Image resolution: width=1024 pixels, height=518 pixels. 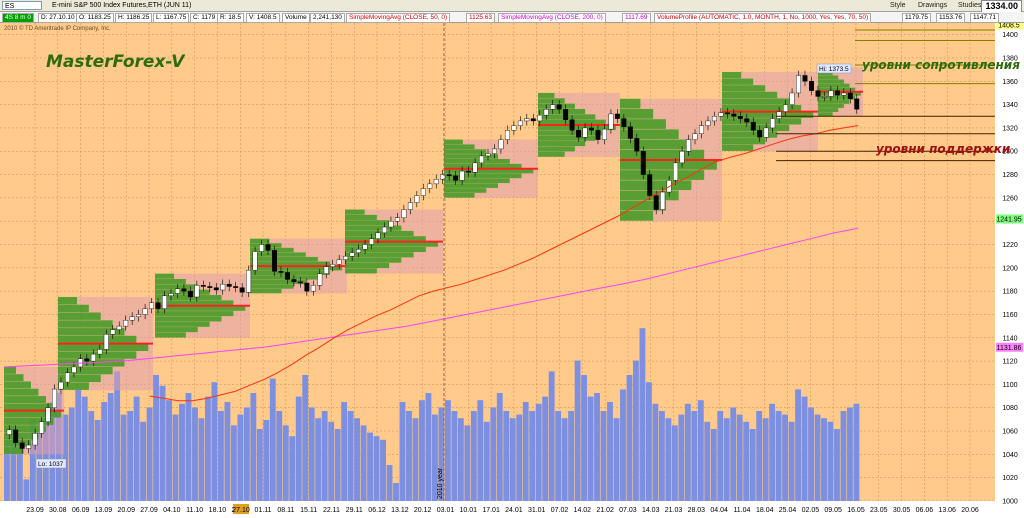 I want to click on date-tick-label: 25.04, so click(x=788, y=510).